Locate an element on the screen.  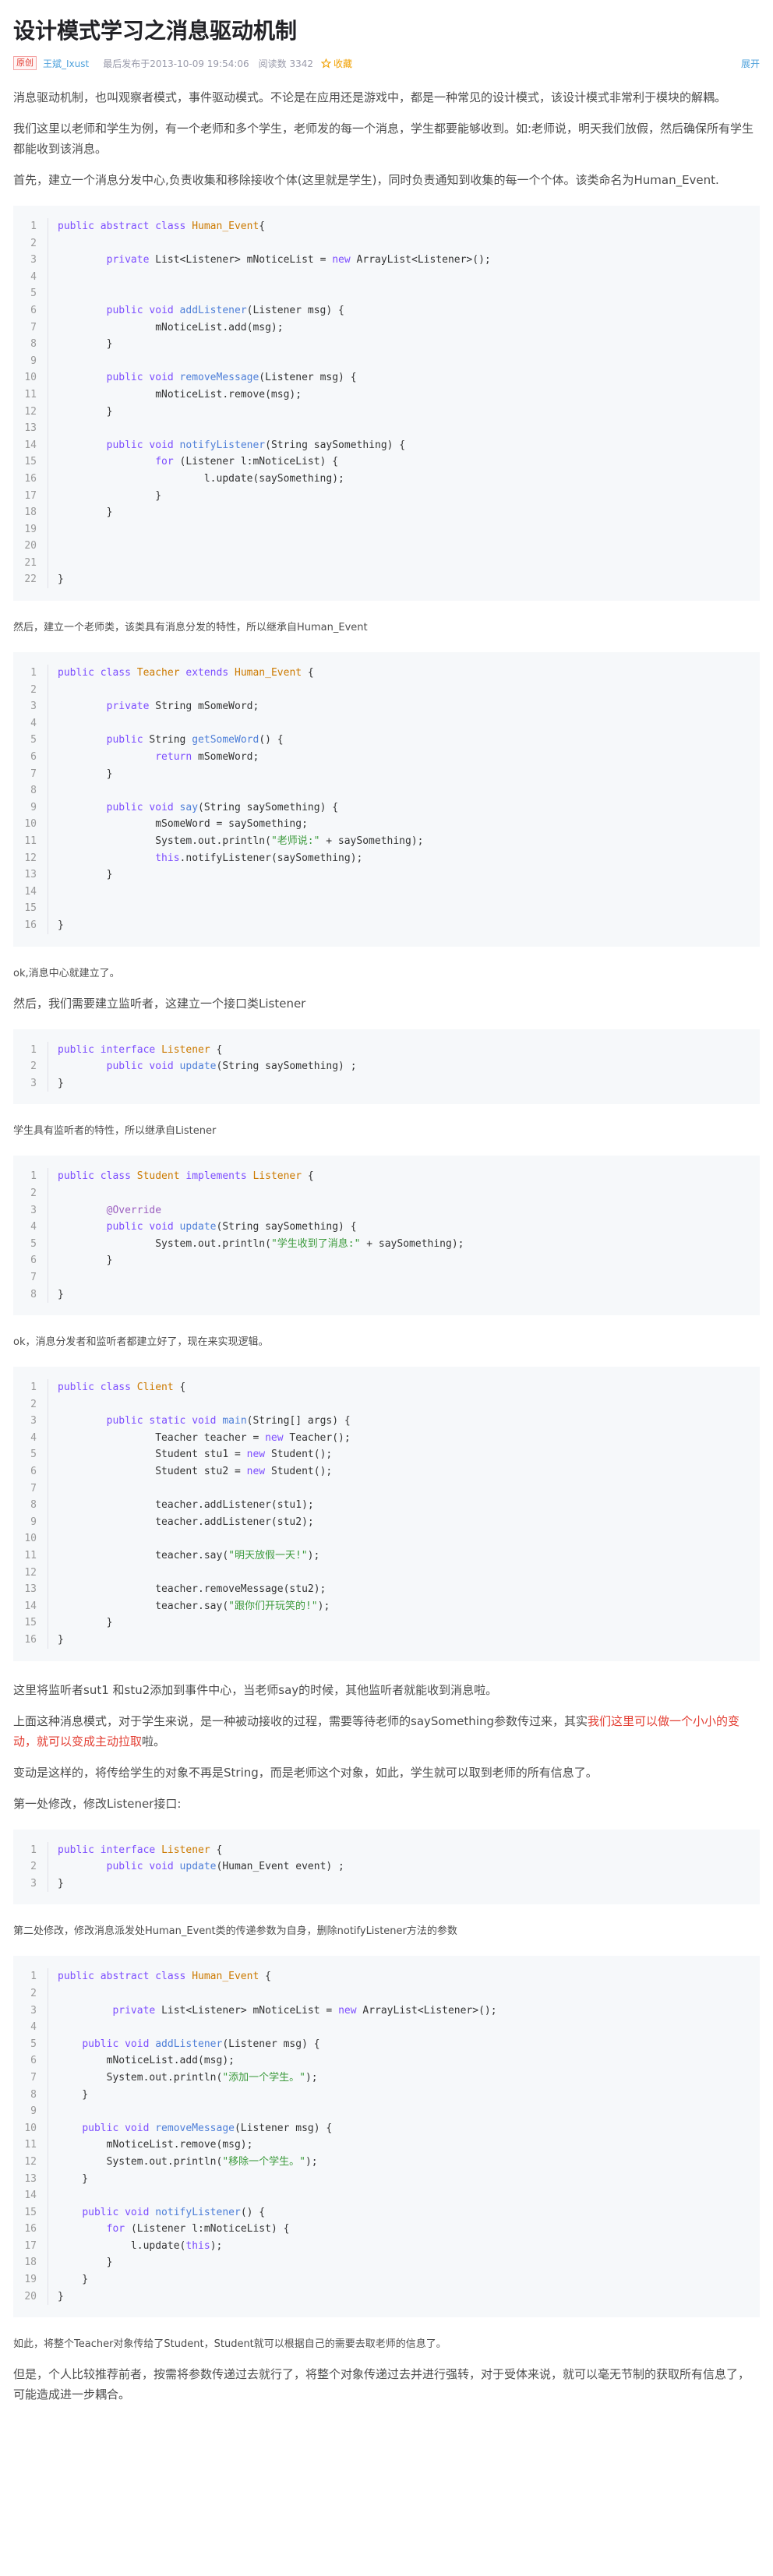
code-text: this.notifyListener(saySomething); is located at coordinates (259, 858).